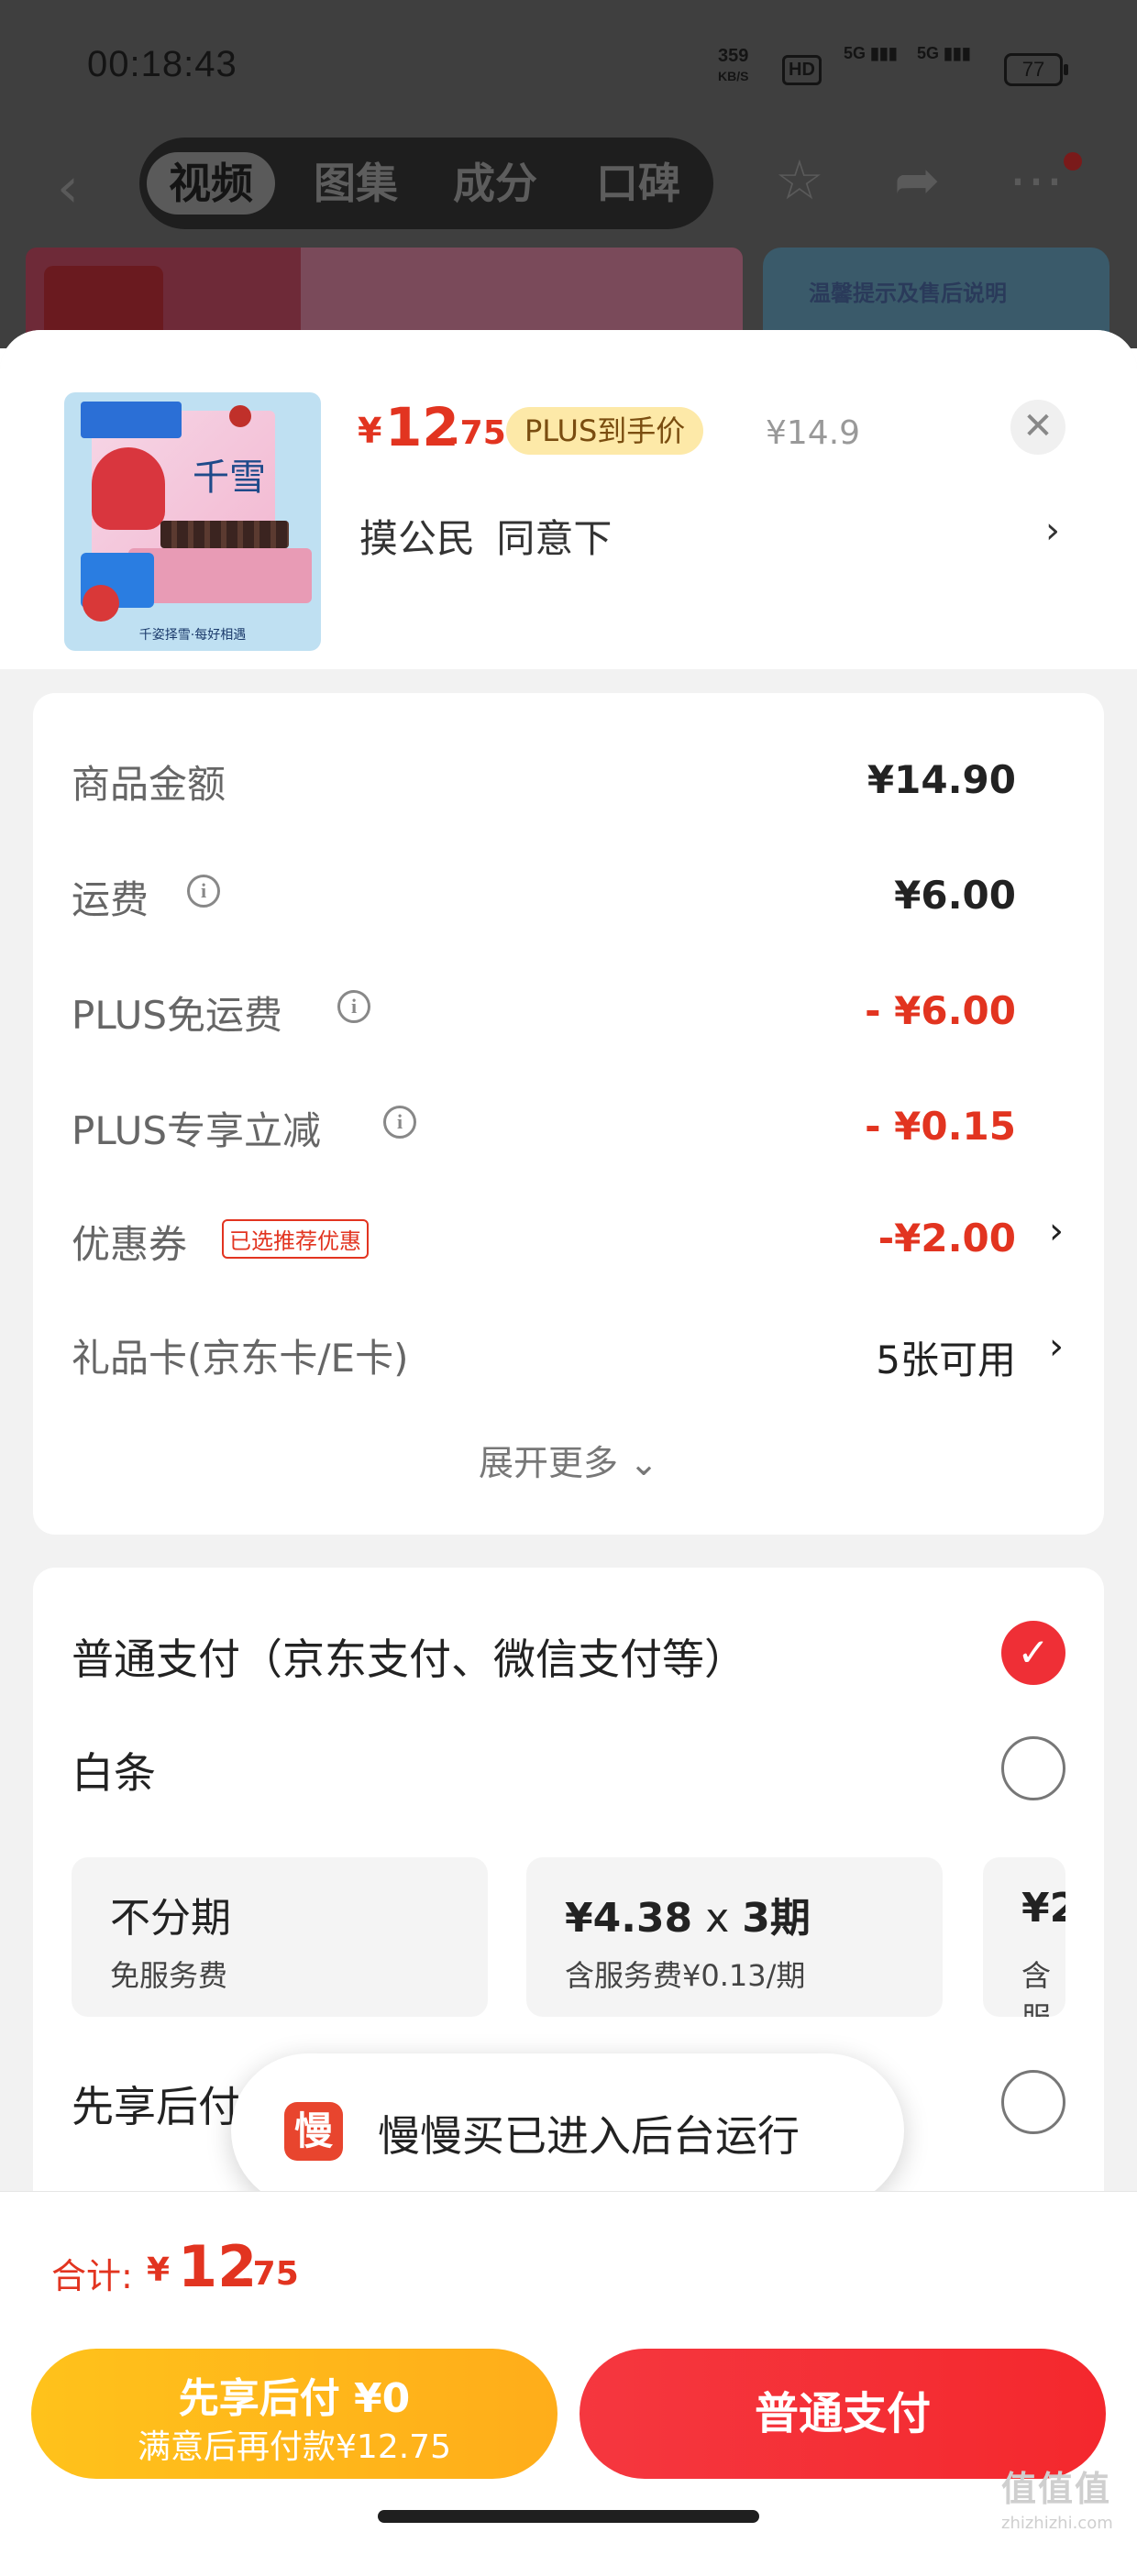  I want to click on thumbnail-title: 千雪, so click(230, 478).